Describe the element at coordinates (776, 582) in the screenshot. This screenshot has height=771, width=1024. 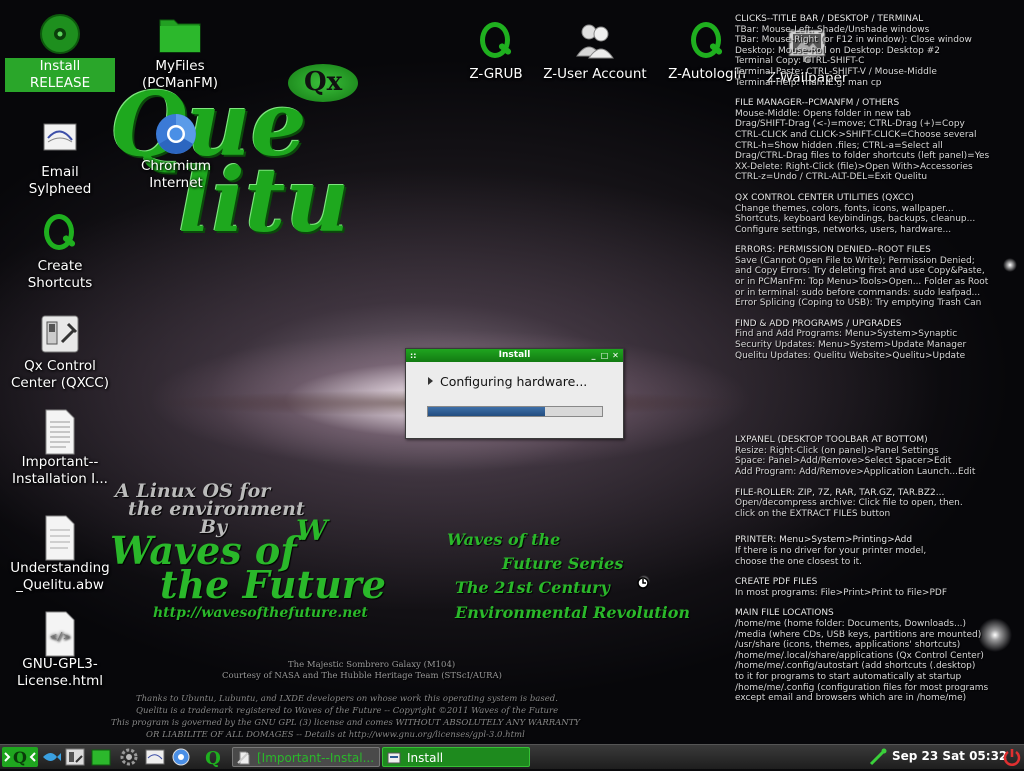
I see `info-section-title: CREATE PDF FILES` at that location.